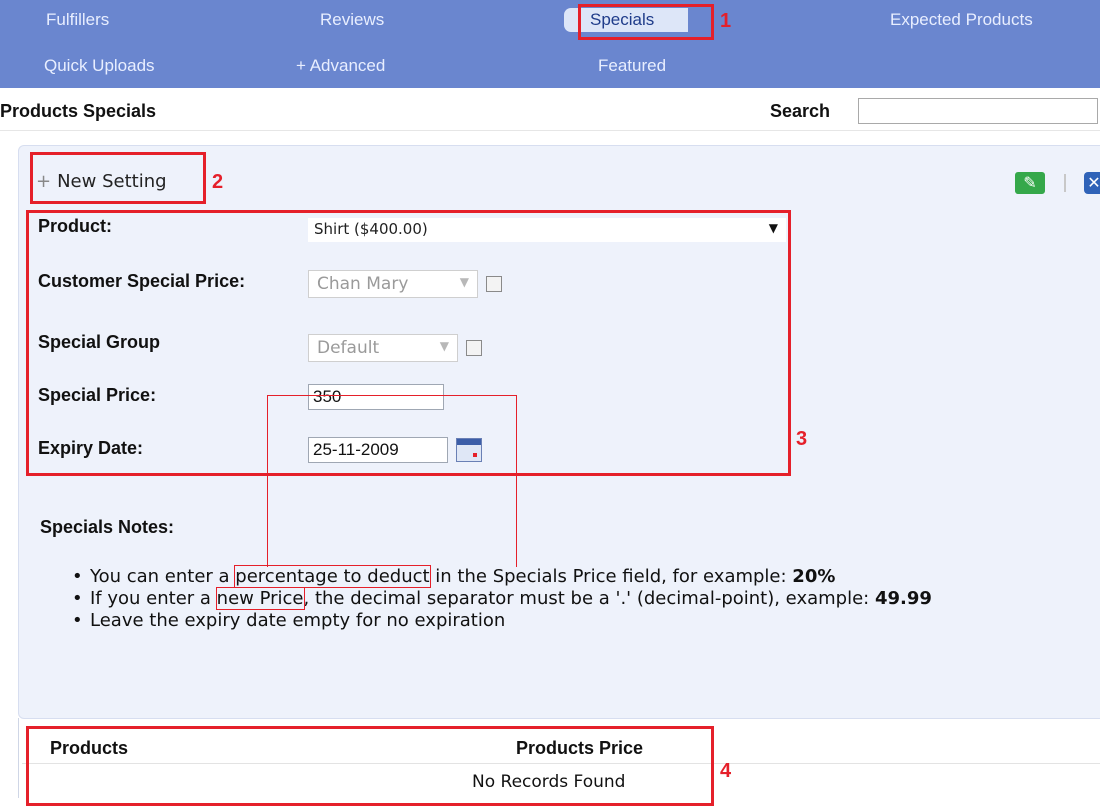 This screenshot has height=806, width=1100. Describe the element at coordinates (107, 527) in the screenshot. I see `notes-title: Specials Notes:` at that location.